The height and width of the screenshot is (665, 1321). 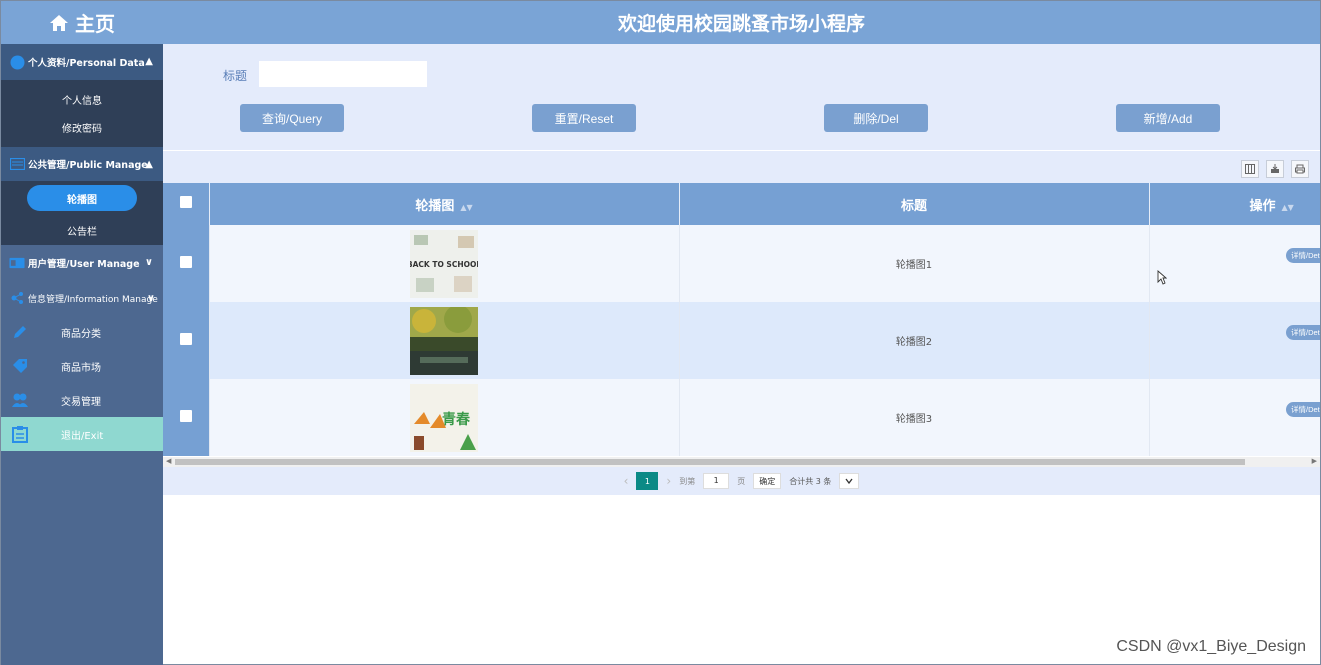 I want to click on group-user-manage: 用户管理/User Manage ∨, so click(x=82, y=263).